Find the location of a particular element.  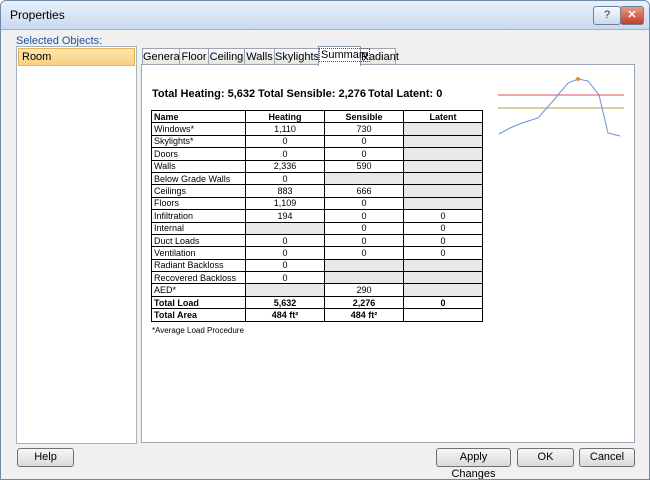

table-row: Doors 0 0 is located at coordinates (317, 154).